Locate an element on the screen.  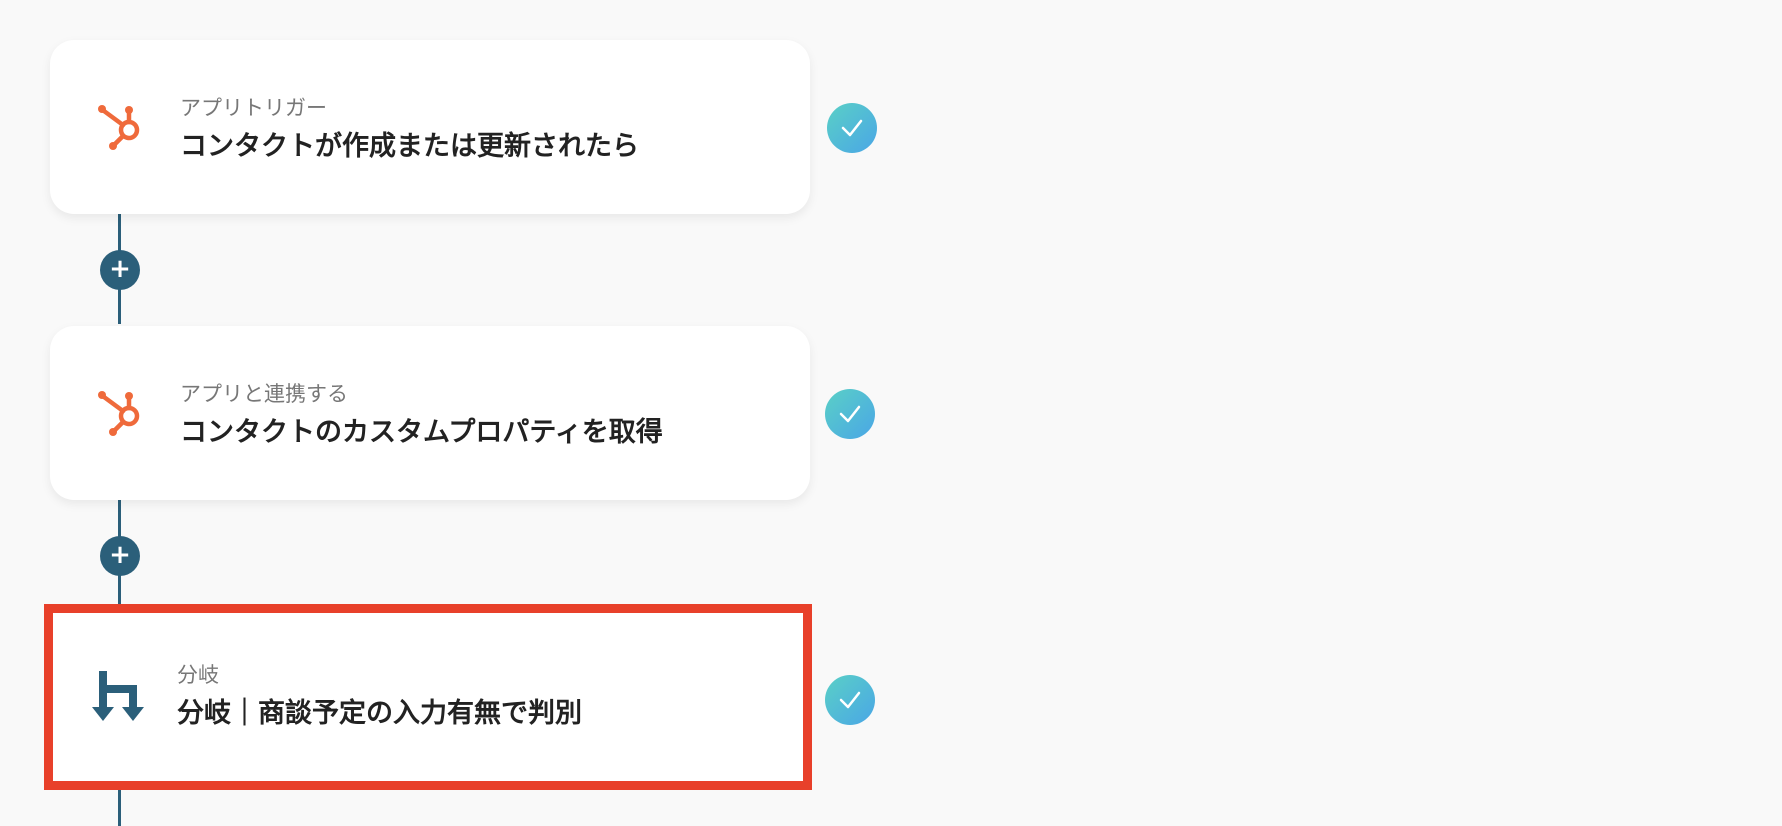
branch-icon is located at coordinates (118, 696).